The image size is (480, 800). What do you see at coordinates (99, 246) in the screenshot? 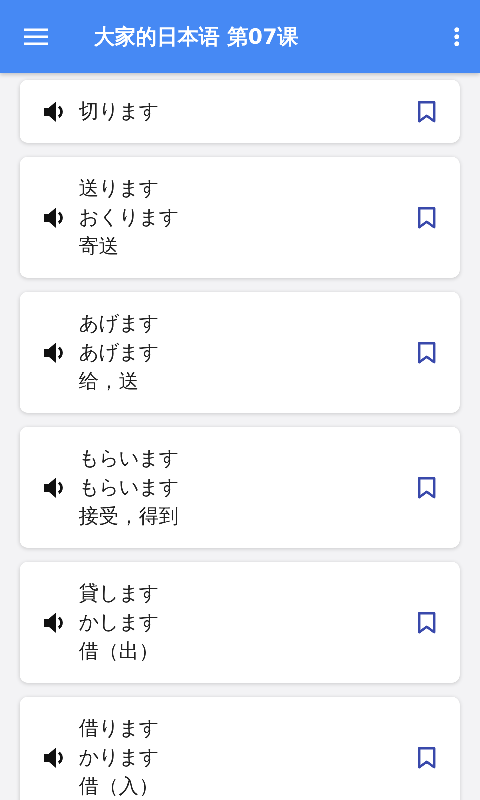
I see `word-text: 寄送` at bounding box center [99, 246].